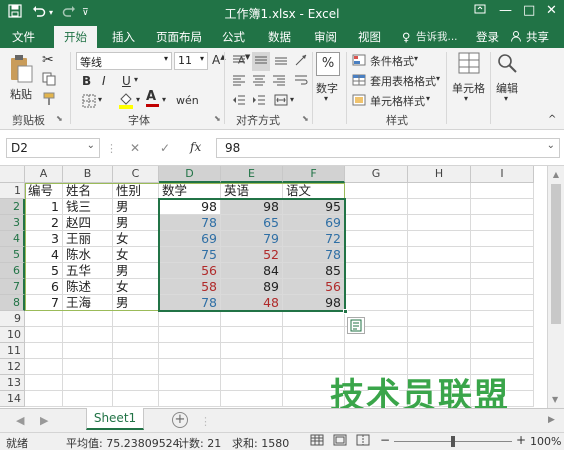 This screenshot has height=451, width=564. I want to click on align-left-icon, so click(239, 81).